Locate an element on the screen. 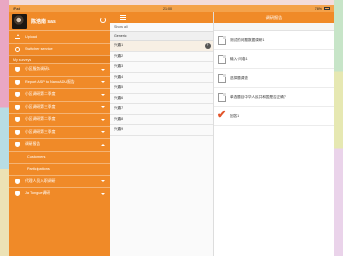  status-bar: iPad 21:00 78% is located at coordinates (171, 8).